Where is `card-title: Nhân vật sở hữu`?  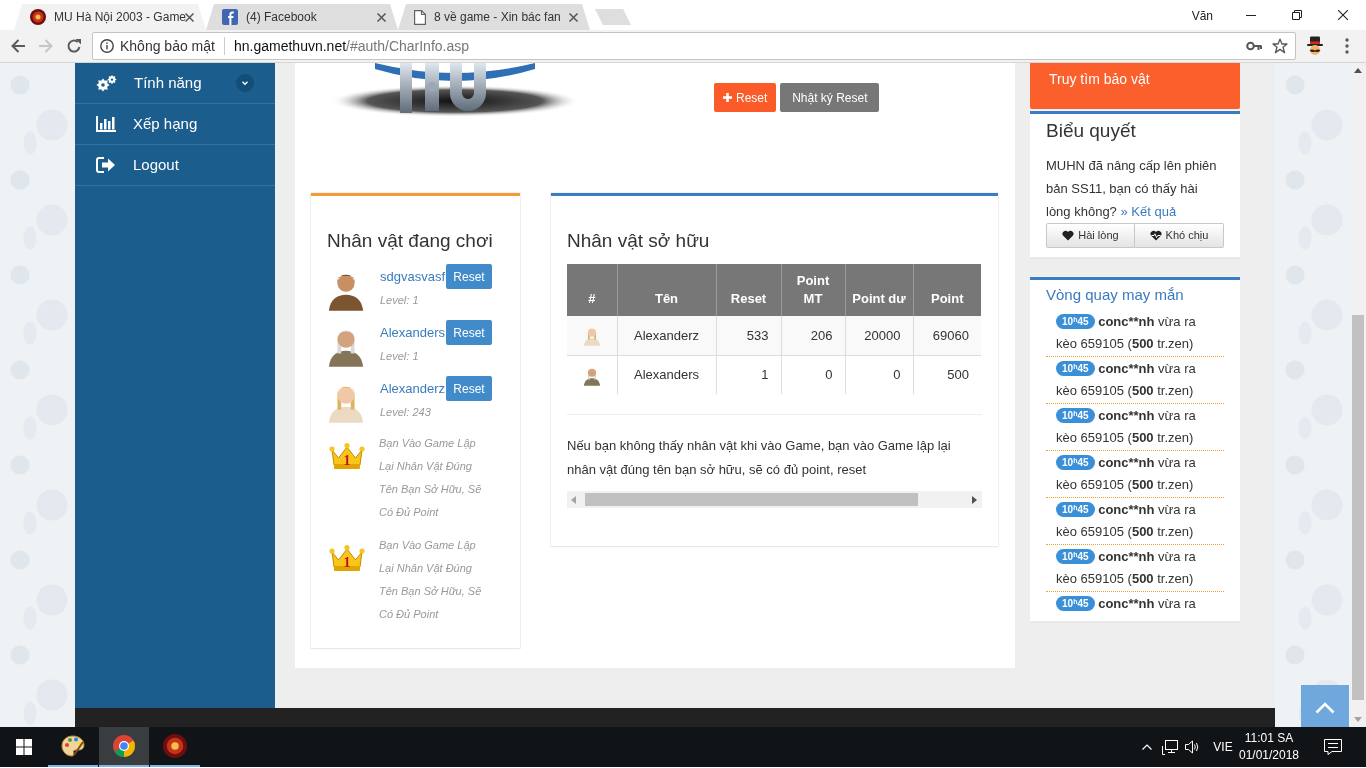
card-title: Nhân vật sở hữu is located at coordinates (639, 241).